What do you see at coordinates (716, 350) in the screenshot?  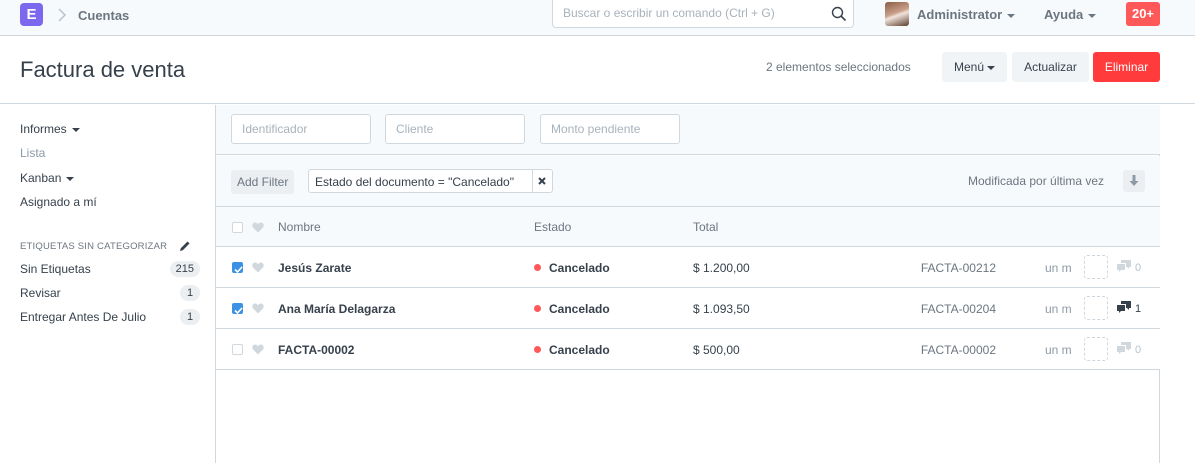 I see `row-total: $ 500,00` at bounding box center [716, 350].